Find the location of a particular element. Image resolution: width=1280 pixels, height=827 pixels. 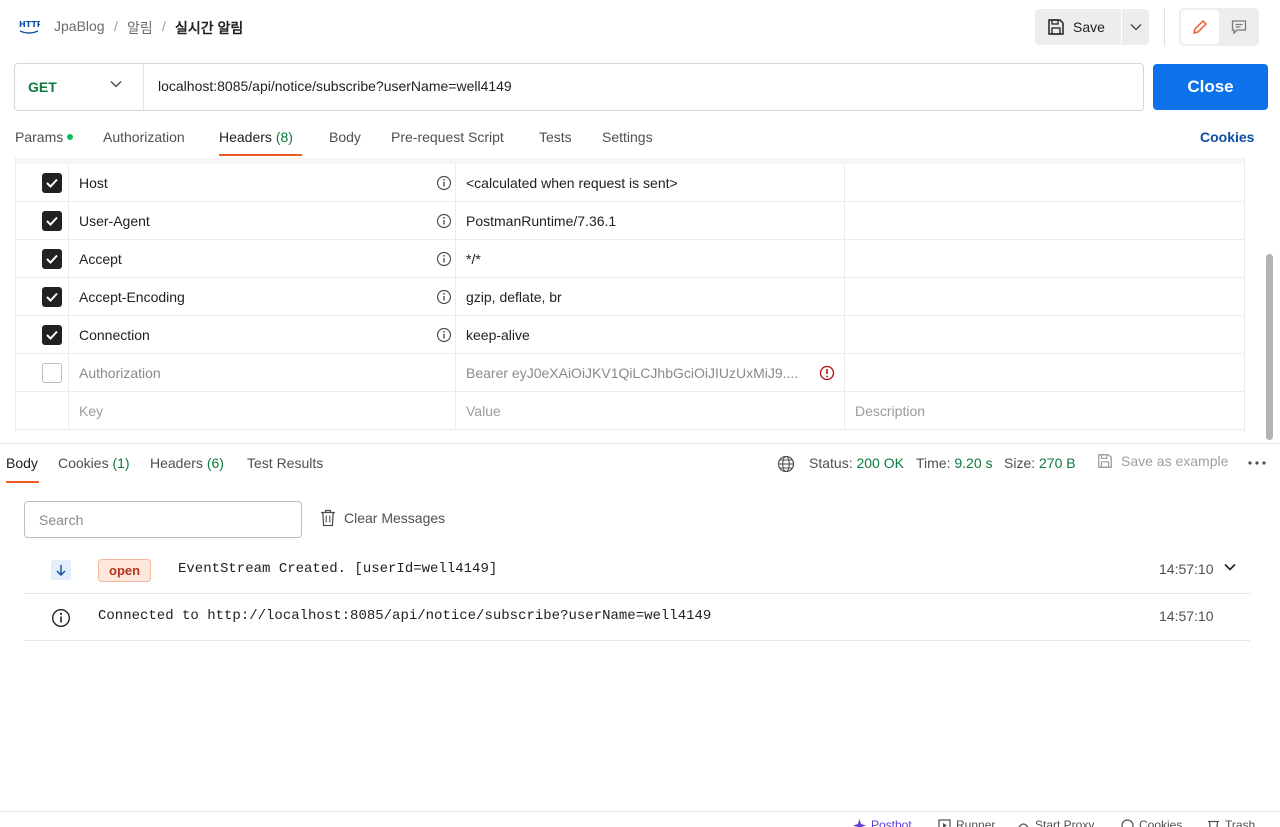

status-bar: Postbot Runner Start Proxy Cookies Trash is located at coordinates (640, 819).